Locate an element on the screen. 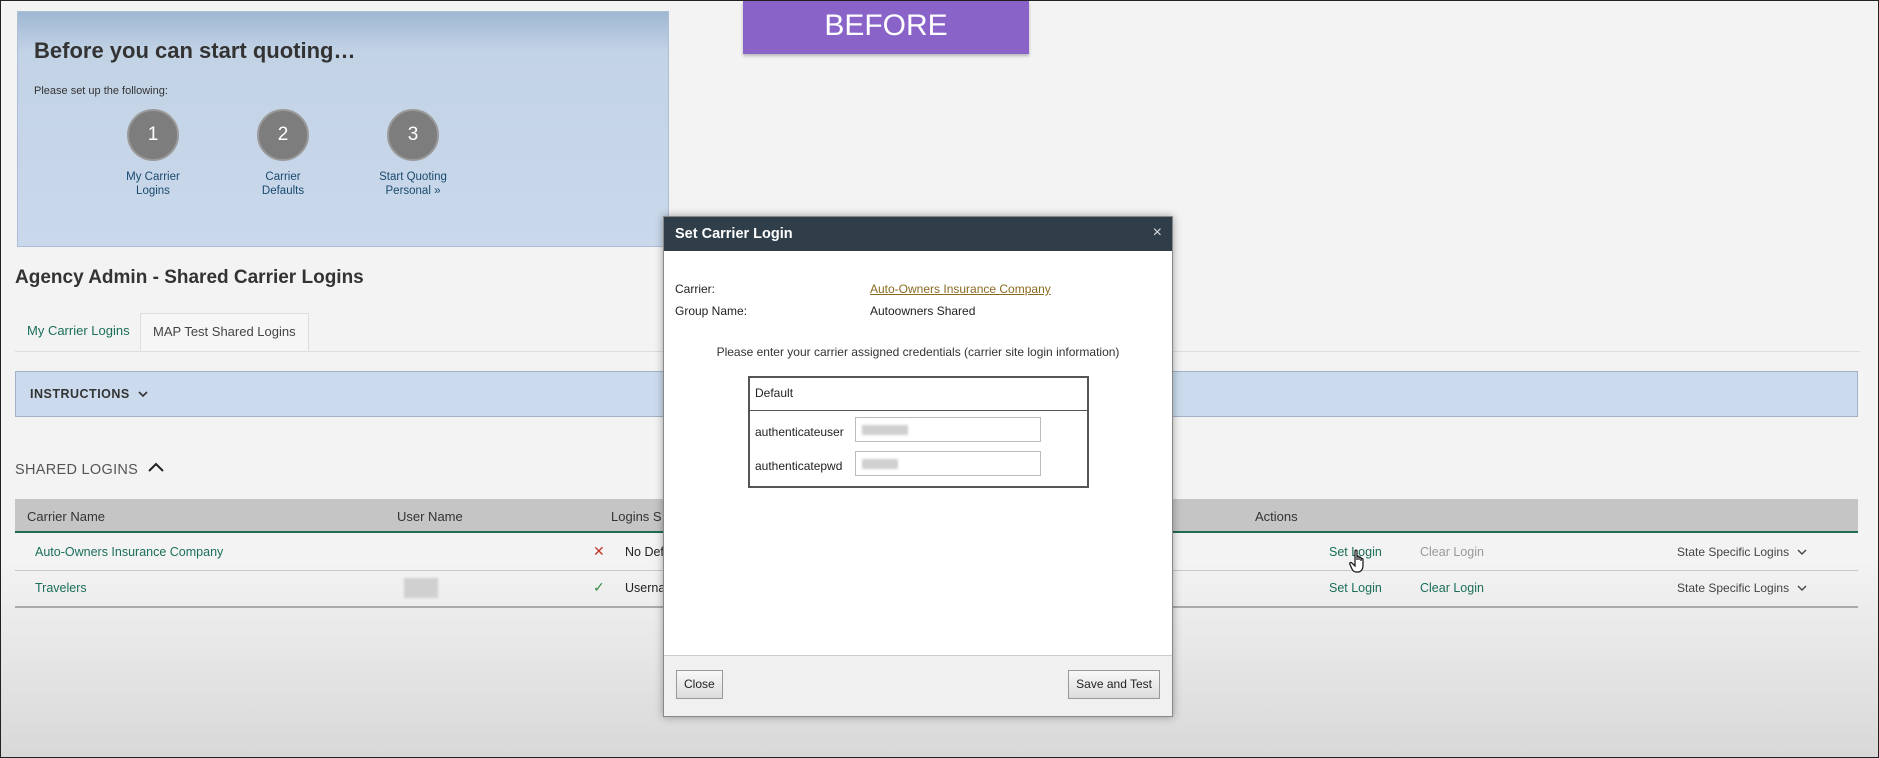  carrier-name: Travelers is located at coordinates (61, 588).